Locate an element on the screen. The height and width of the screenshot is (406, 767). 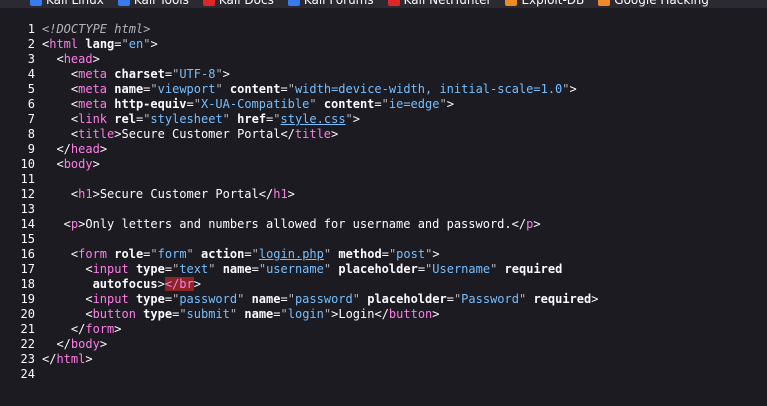
bookmark-item: Kali NetHunter is located at coordinates (439, 4).